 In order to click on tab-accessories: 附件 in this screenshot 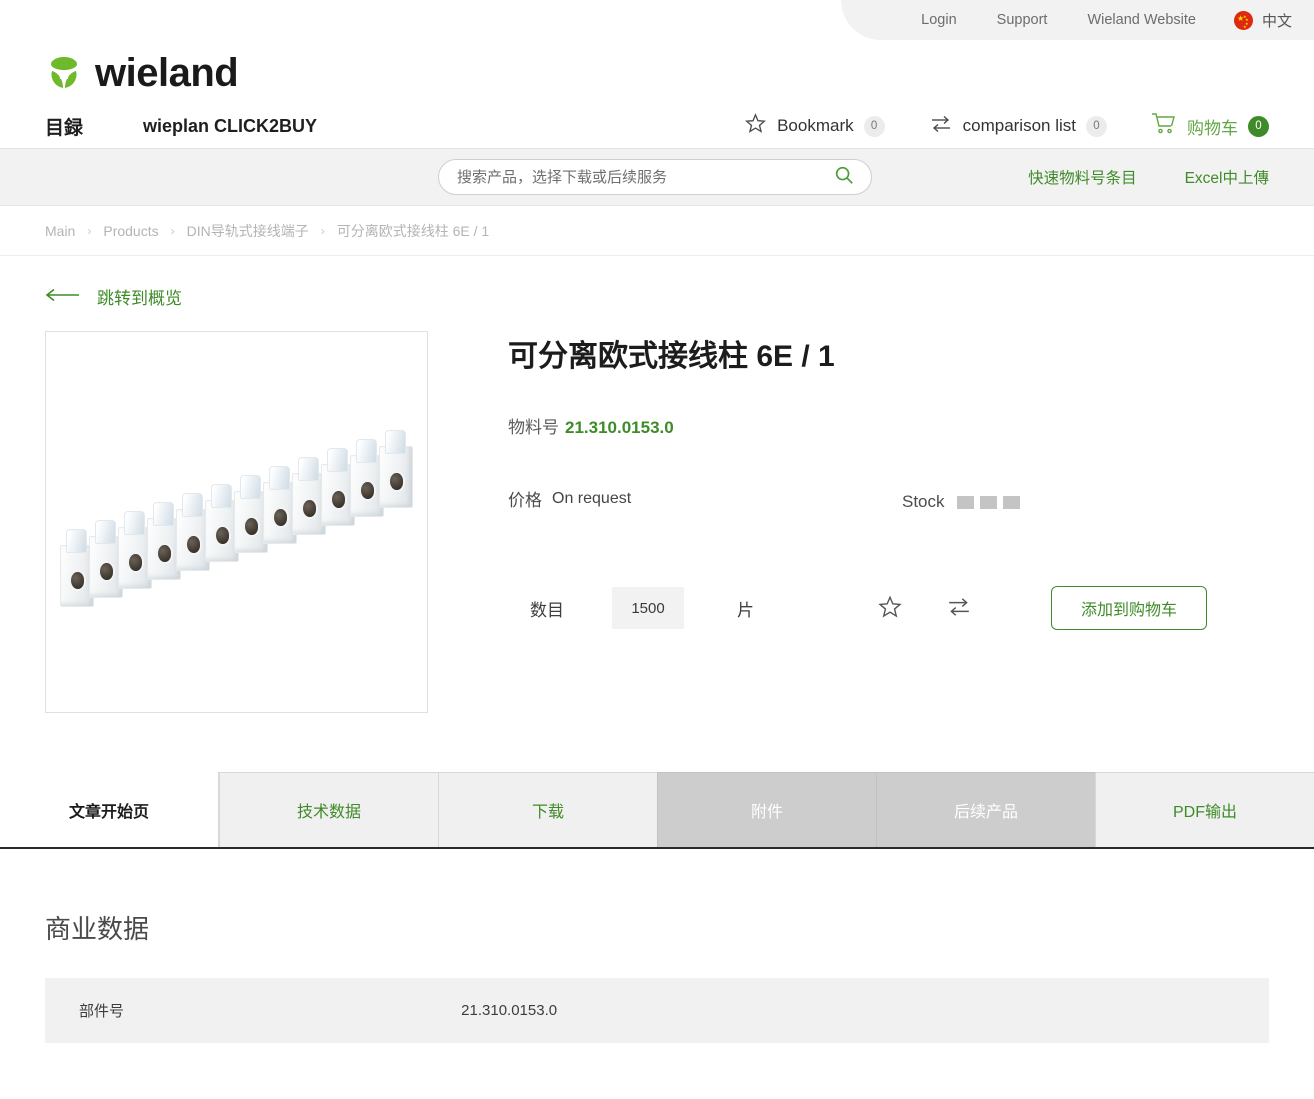, I will do `click(766, 809)`.